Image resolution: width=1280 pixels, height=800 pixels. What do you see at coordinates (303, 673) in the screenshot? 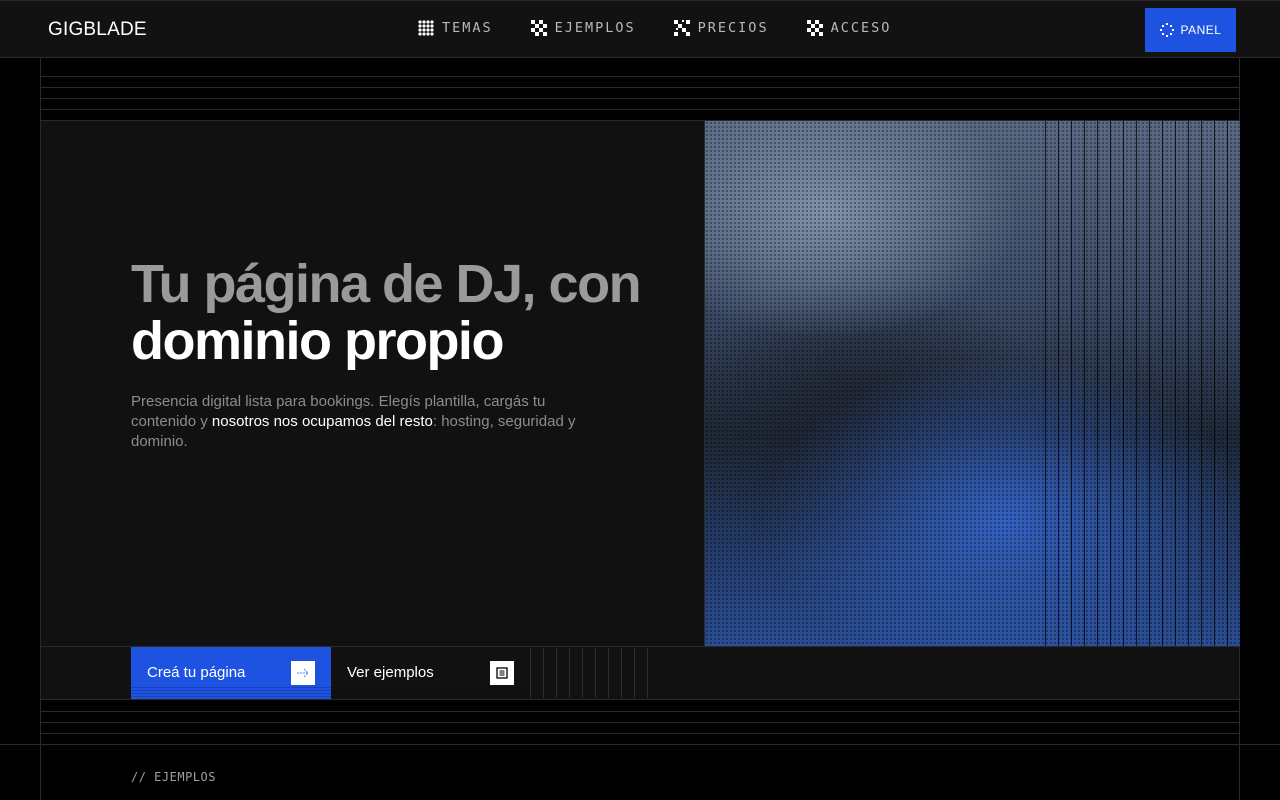
I see `arrow-right-icon` at bounding box center [303, 673].